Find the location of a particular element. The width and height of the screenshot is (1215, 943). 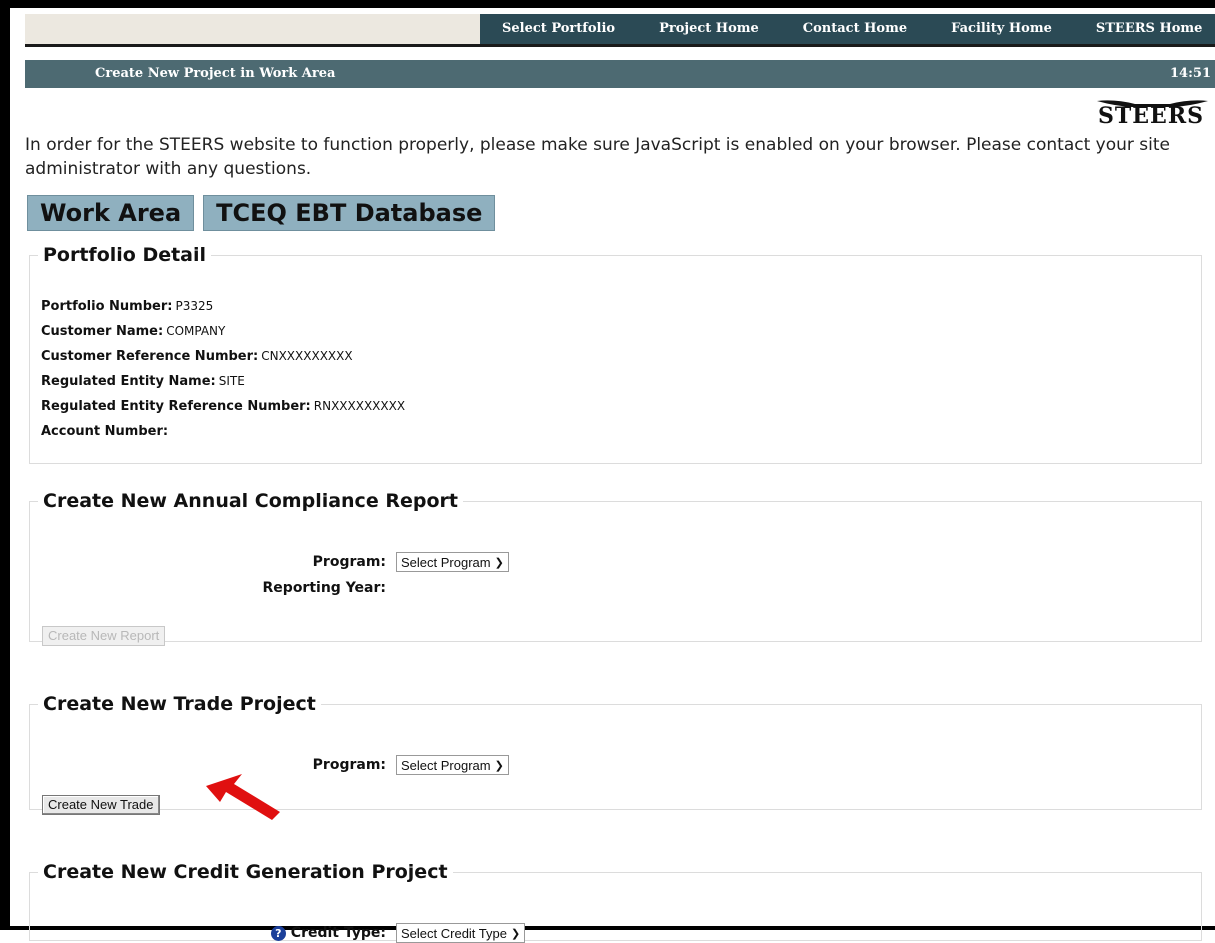

area-tabs: Work Area TCEQ EBT Database is located at coordinates (261, 213).